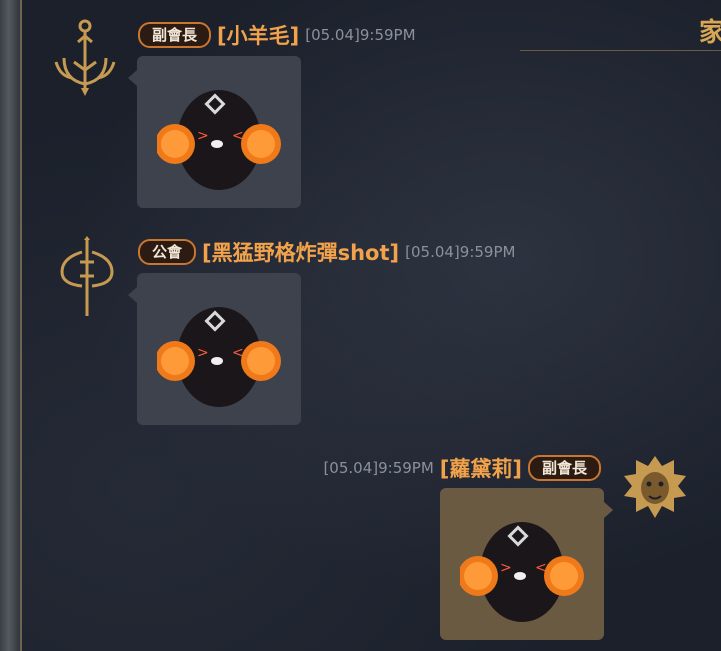 This screenshot has width=721, height=651. I want to click on sender-name: [蘿黛莉], so click(481, 468).